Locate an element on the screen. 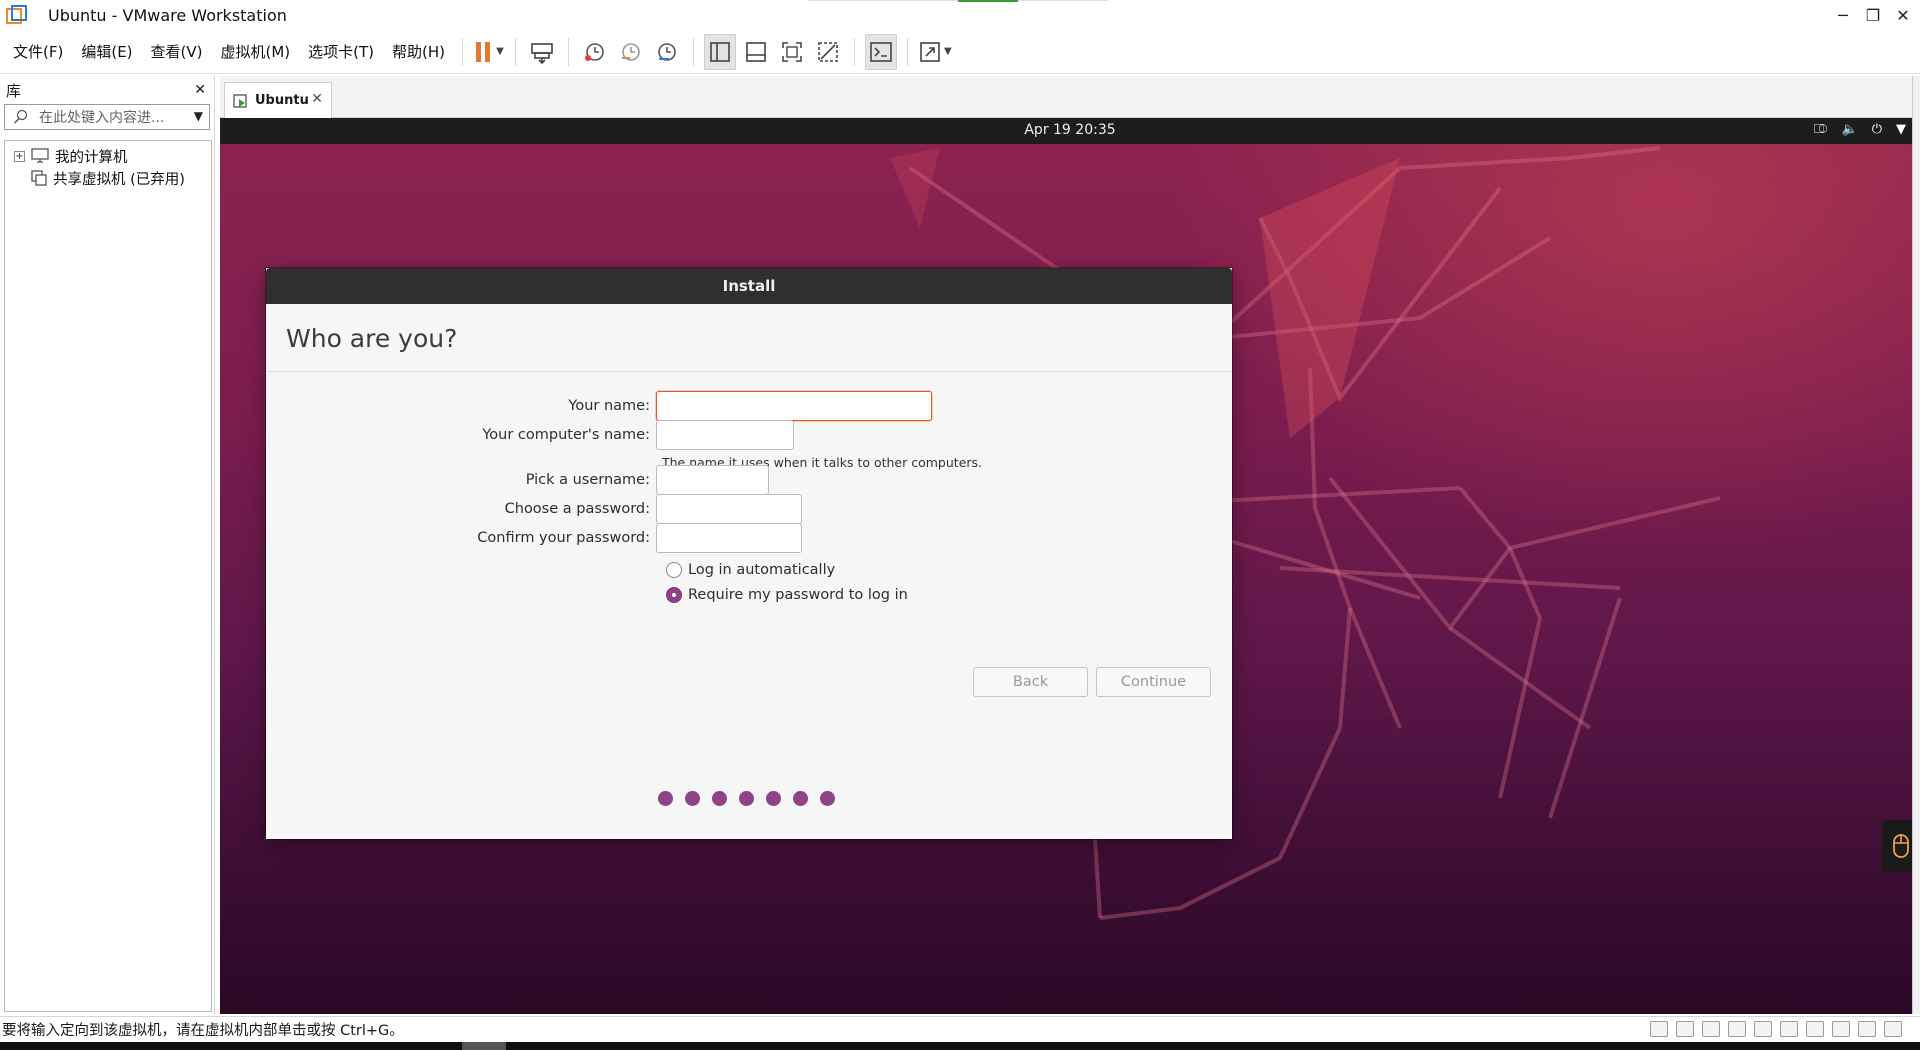  username-field is located at coordinates (712, 480).